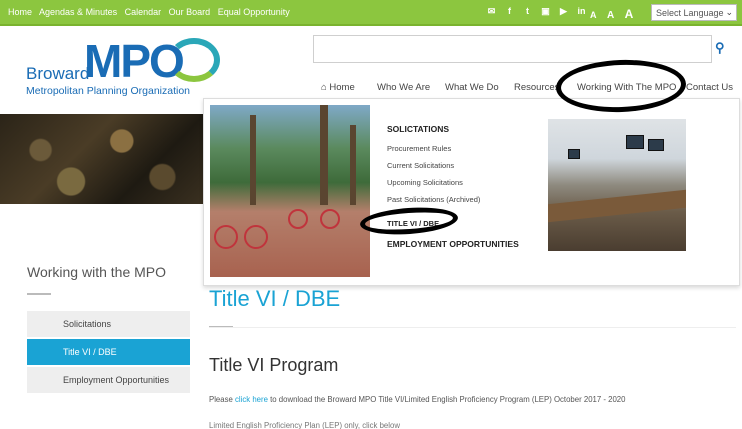  What do you see at coordinates (472, 327) in the screenshot?
I see `content-divider` at bounding box center [472, 327].